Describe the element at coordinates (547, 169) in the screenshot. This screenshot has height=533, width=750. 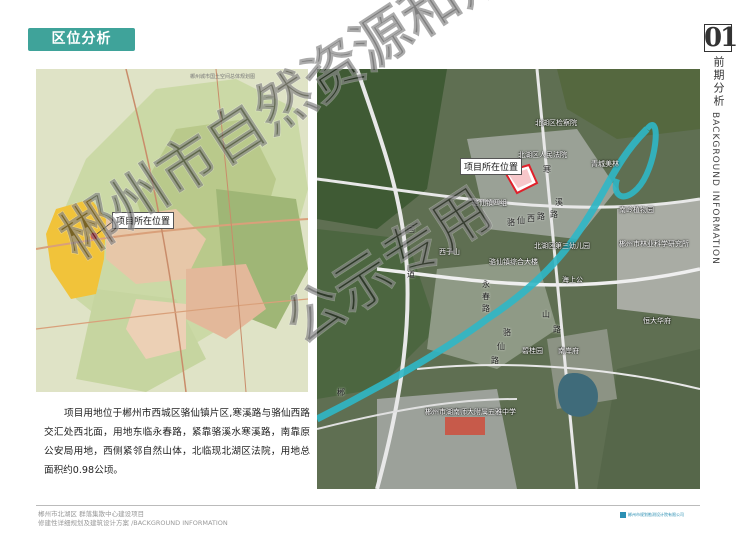
I see `road-label: 寒` at that location.